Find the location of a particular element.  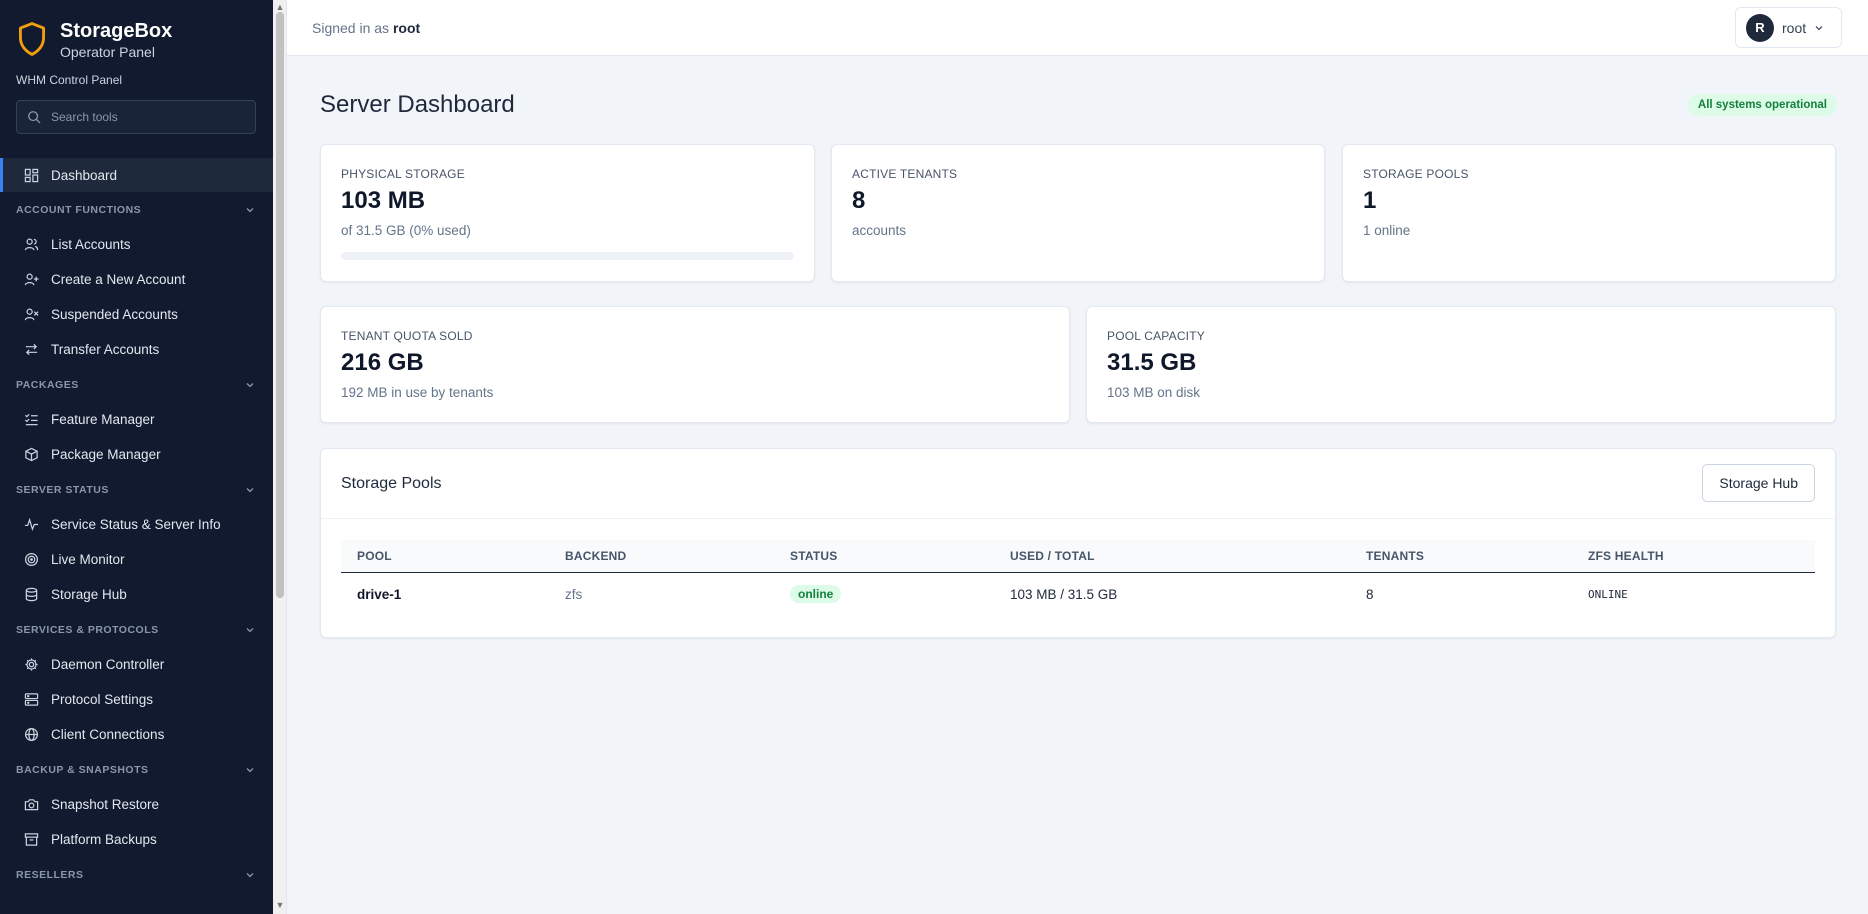

page-title: Server Dashboard is located at coordinates (417, 104).